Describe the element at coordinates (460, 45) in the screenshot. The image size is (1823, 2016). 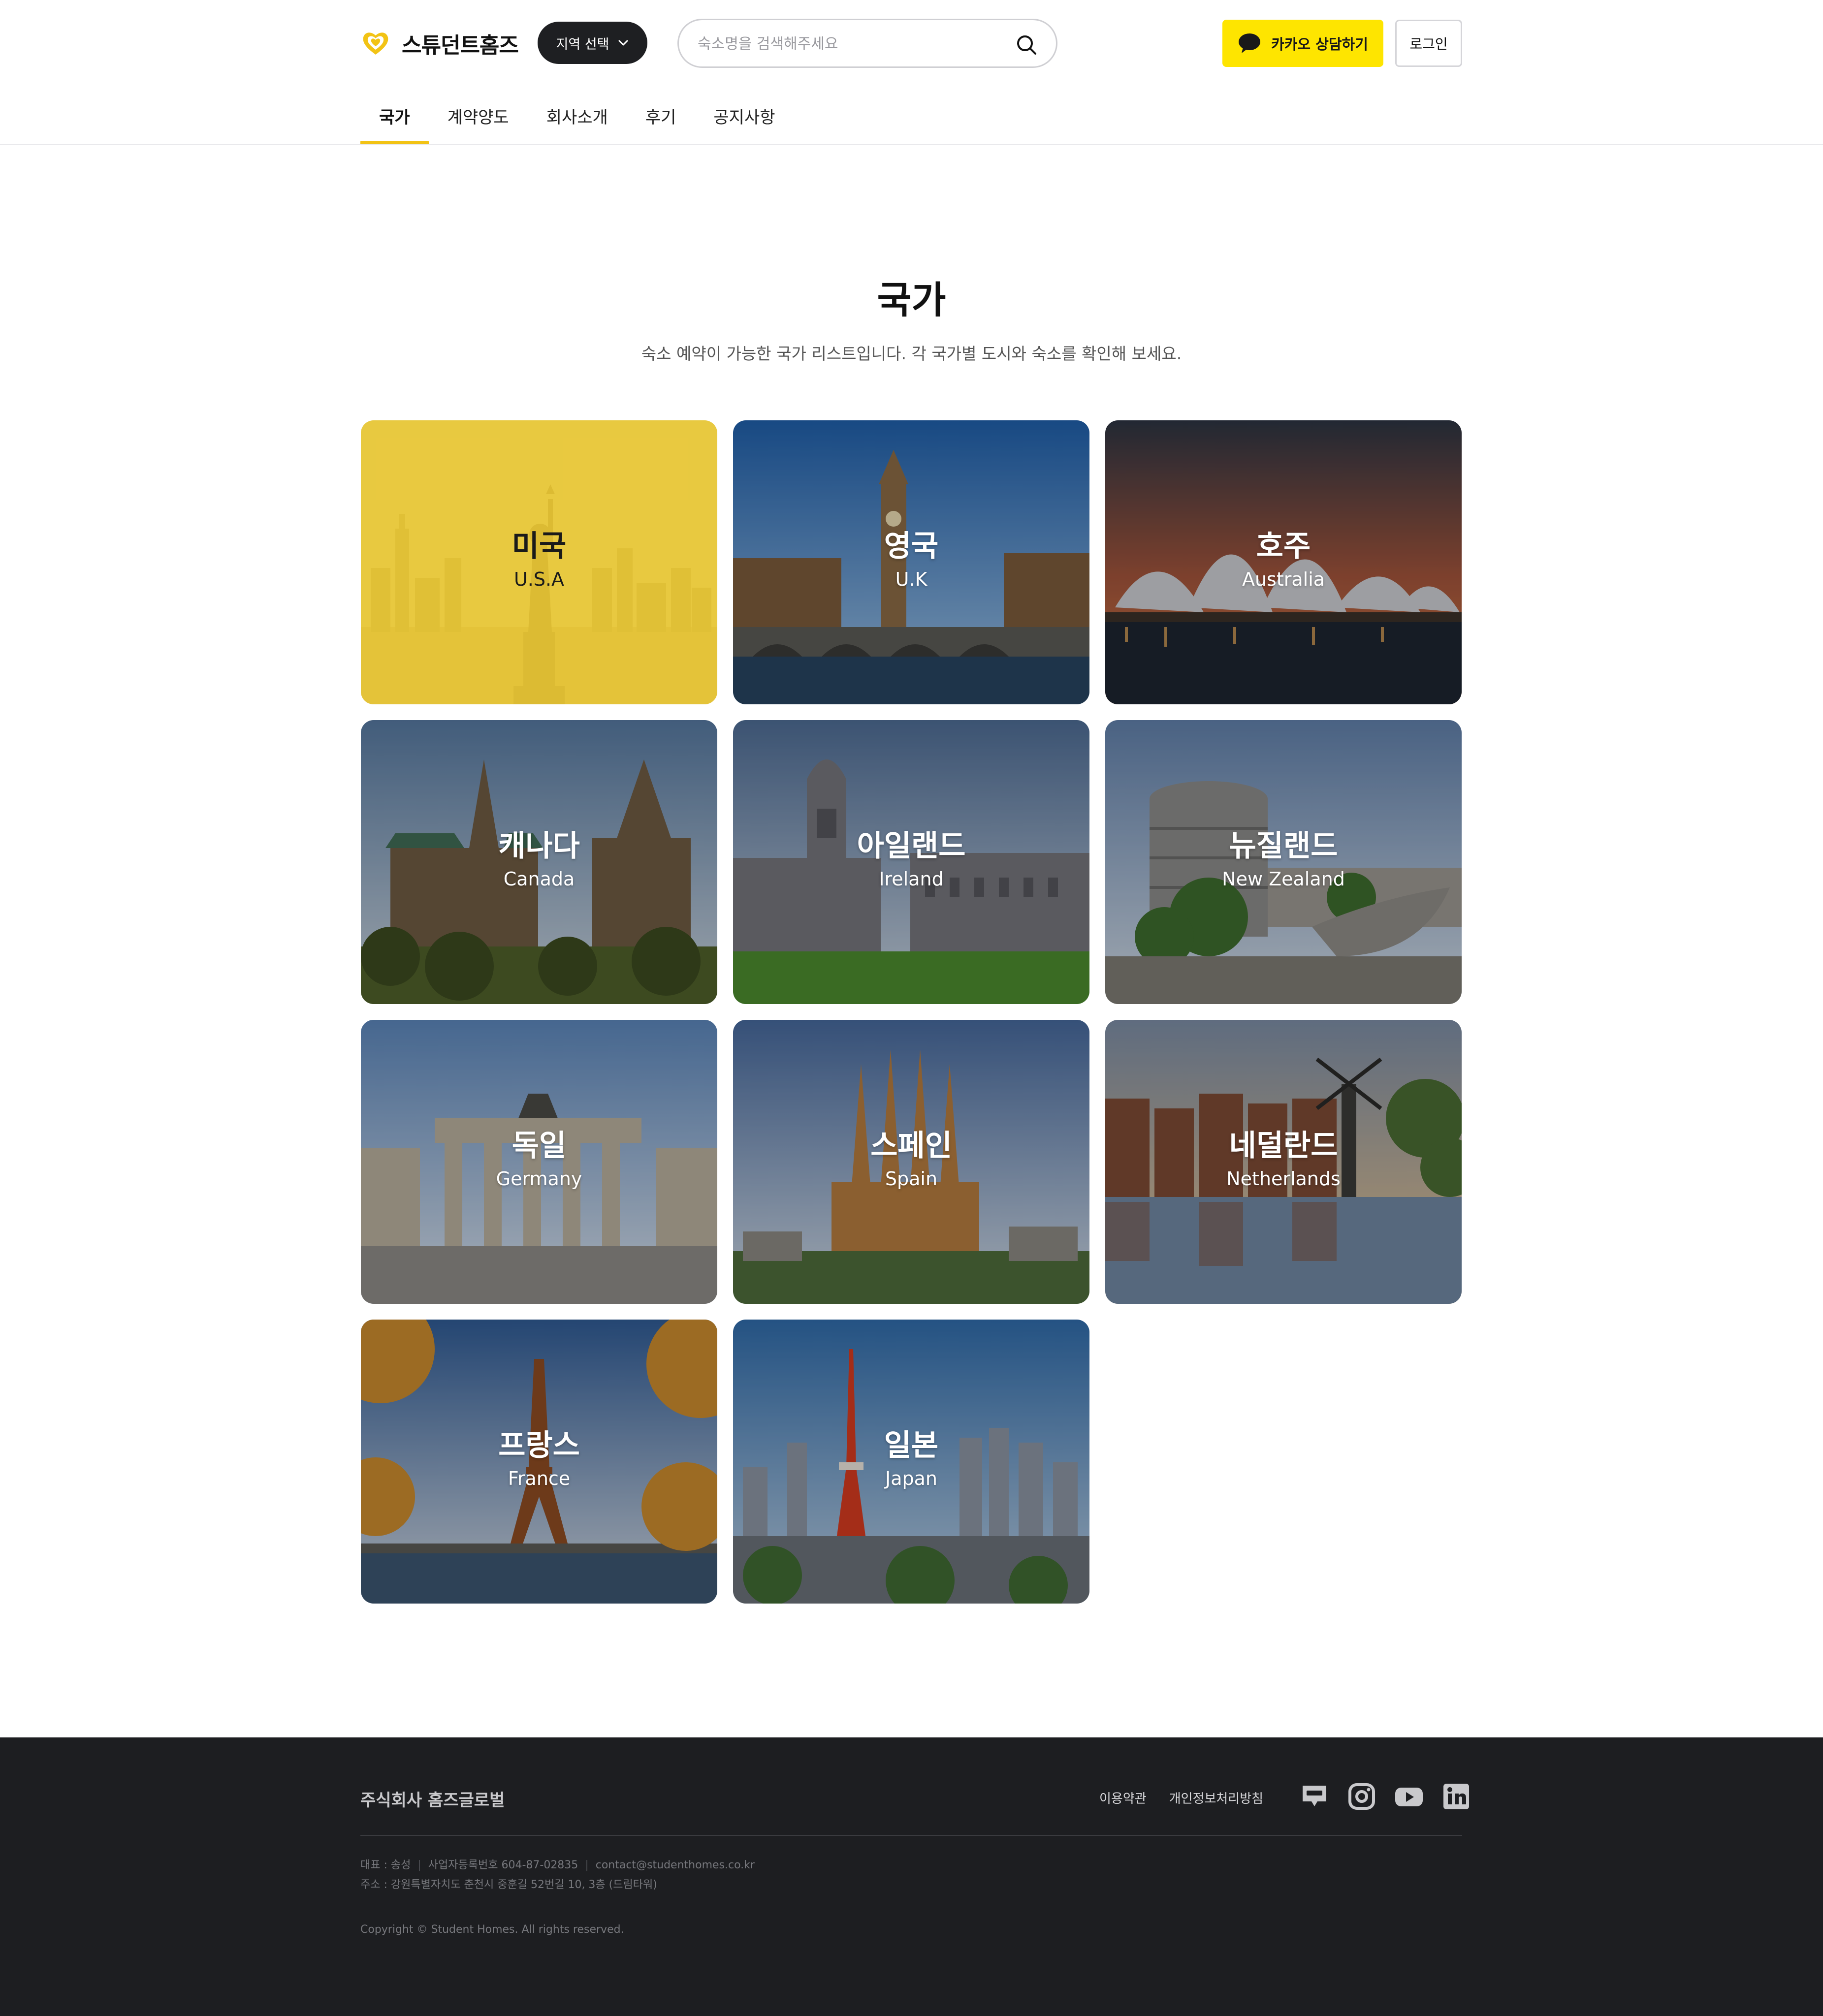
I see `logo-text: 스튜던트홈즈` at that location.